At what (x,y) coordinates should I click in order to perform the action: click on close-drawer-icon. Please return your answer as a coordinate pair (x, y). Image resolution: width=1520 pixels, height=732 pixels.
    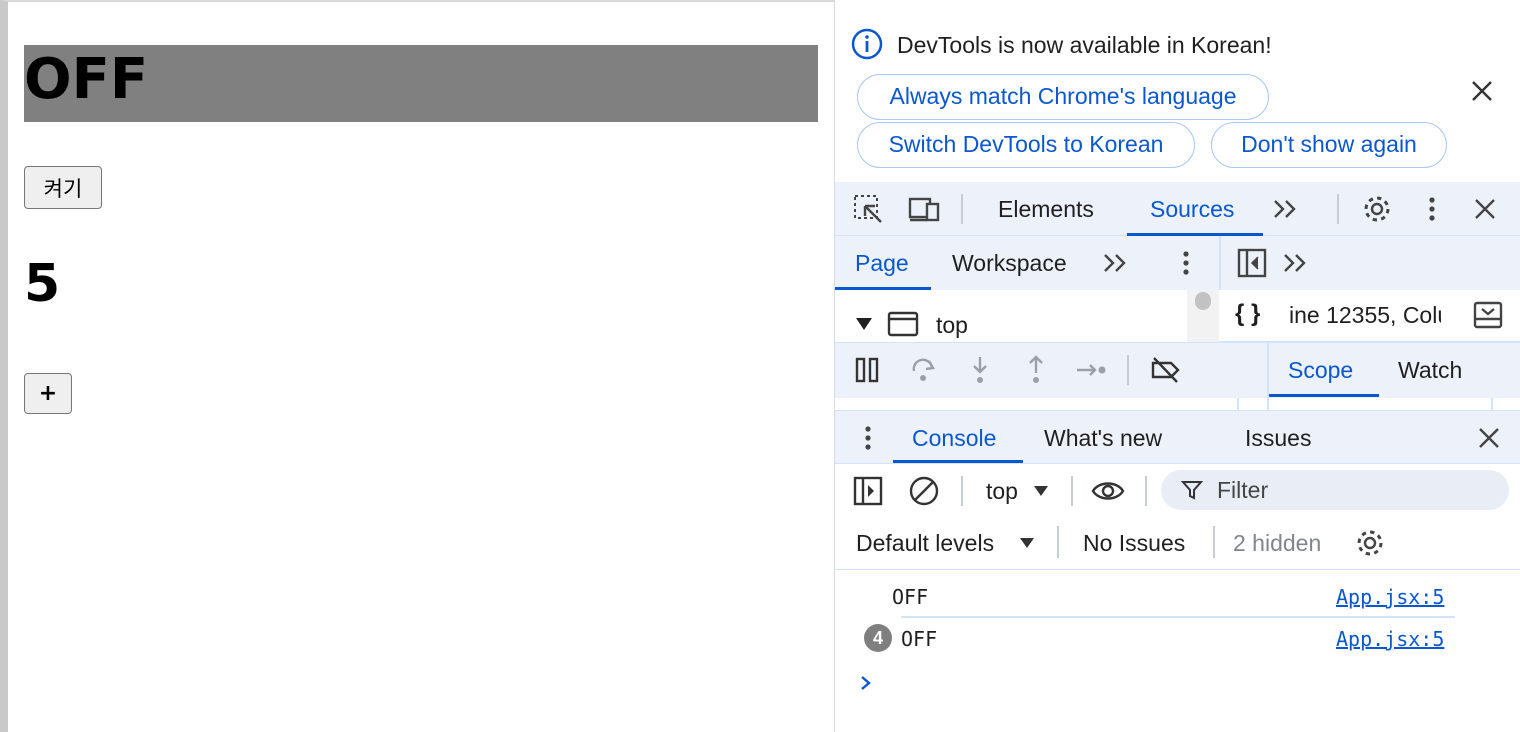
    Looking at the image, I should click on (1489, 438).